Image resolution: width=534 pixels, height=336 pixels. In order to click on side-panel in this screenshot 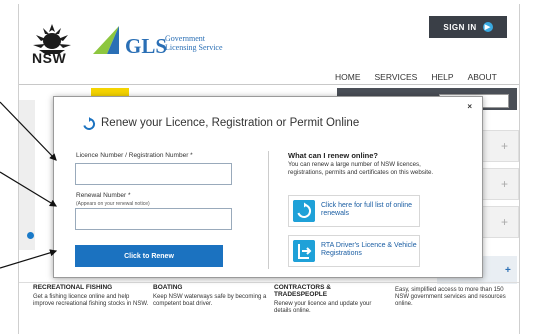, I will do `click(27, 175)`.